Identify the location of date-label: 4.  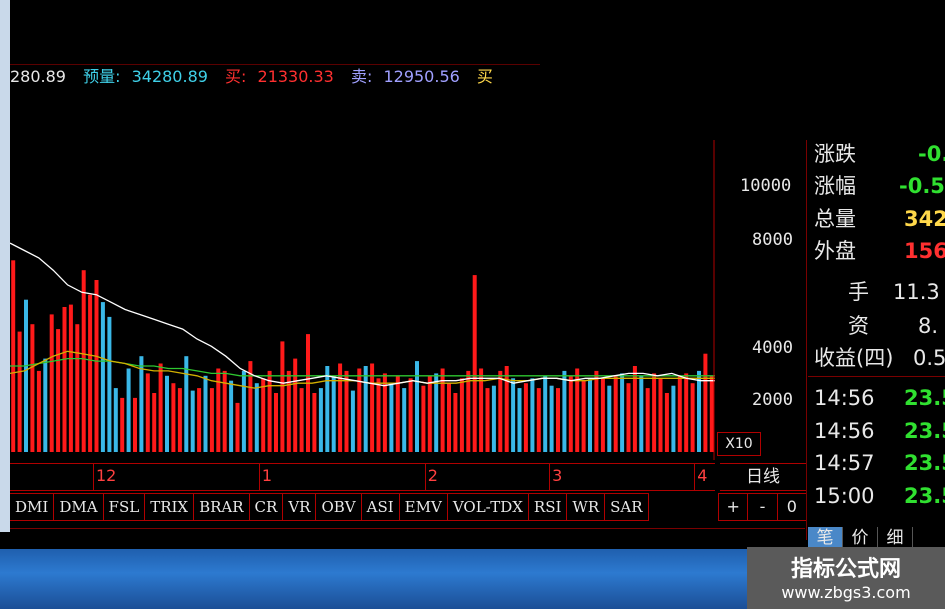
(702, 475).